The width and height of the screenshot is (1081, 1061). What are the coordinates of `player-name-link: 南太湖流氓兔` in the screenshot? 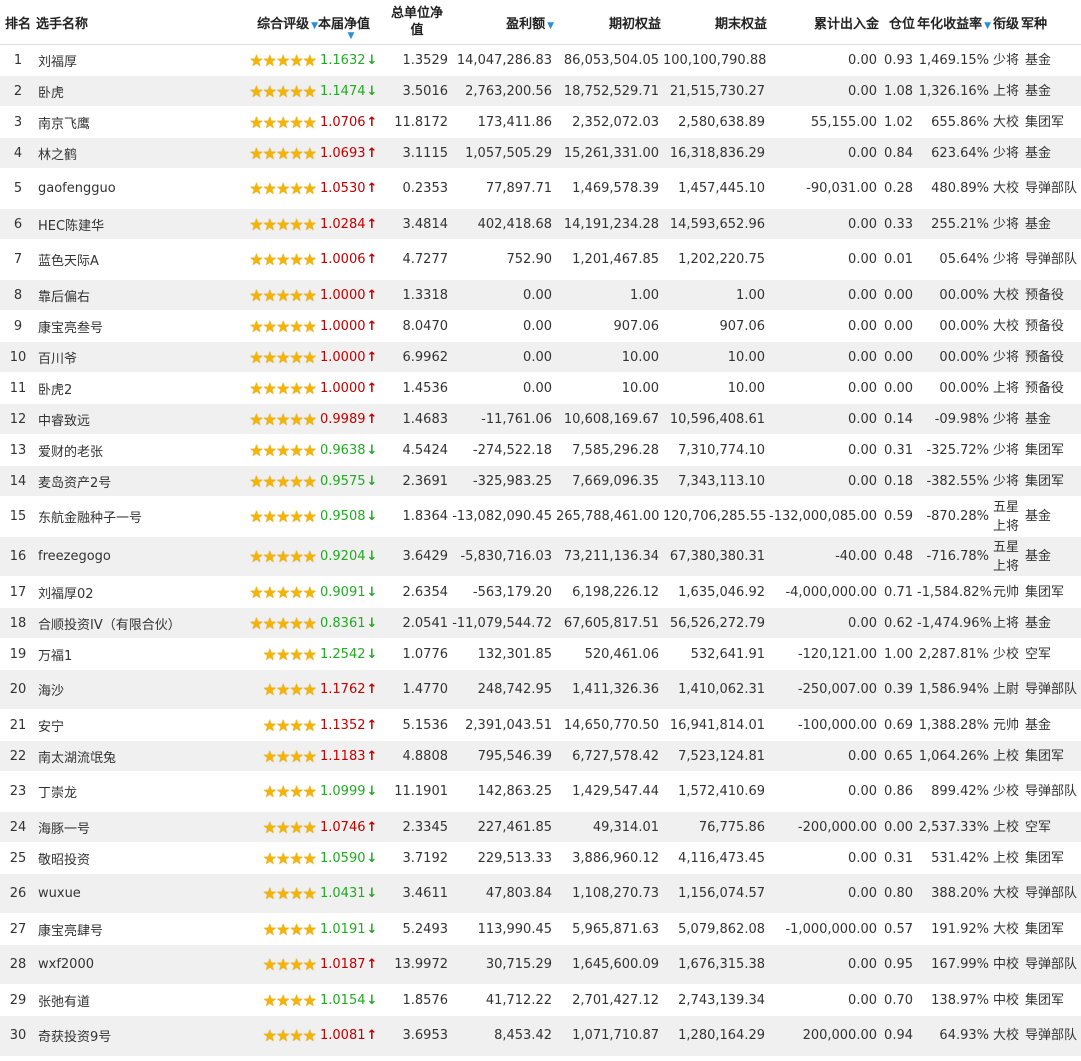 It's located at (131, 756).